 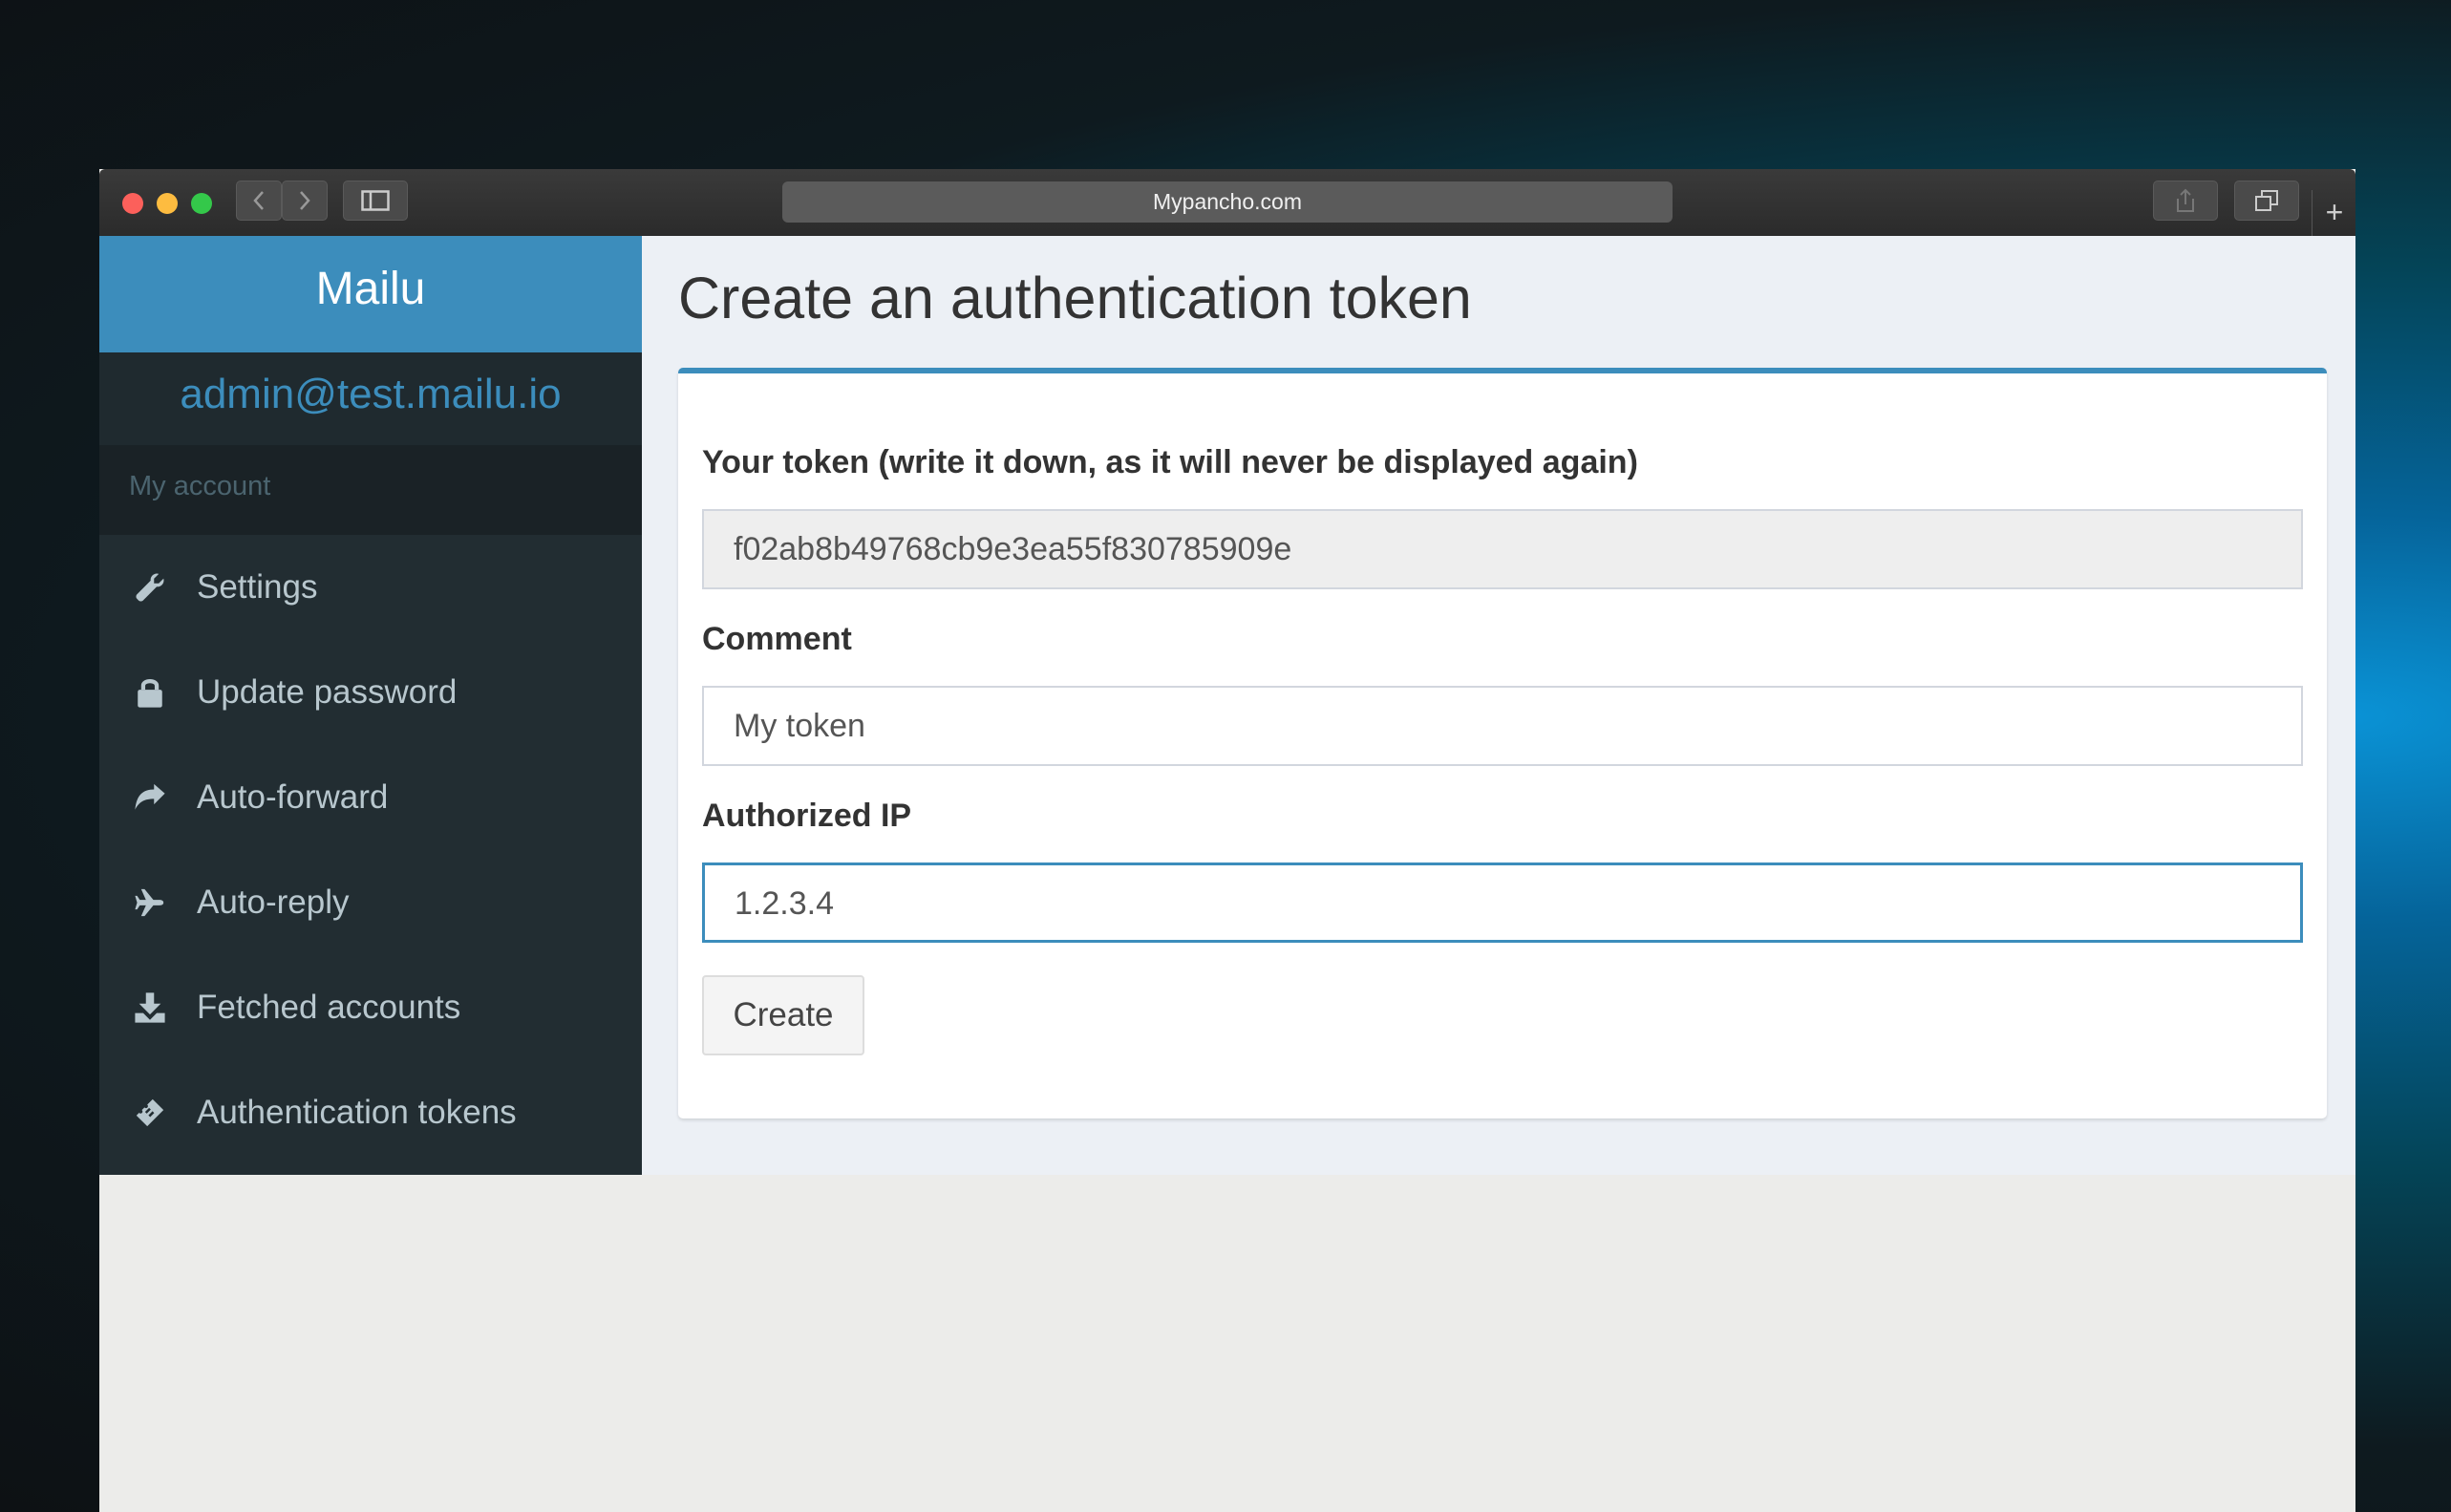 I want to click on download-icon, so click(x=150, y=1007).